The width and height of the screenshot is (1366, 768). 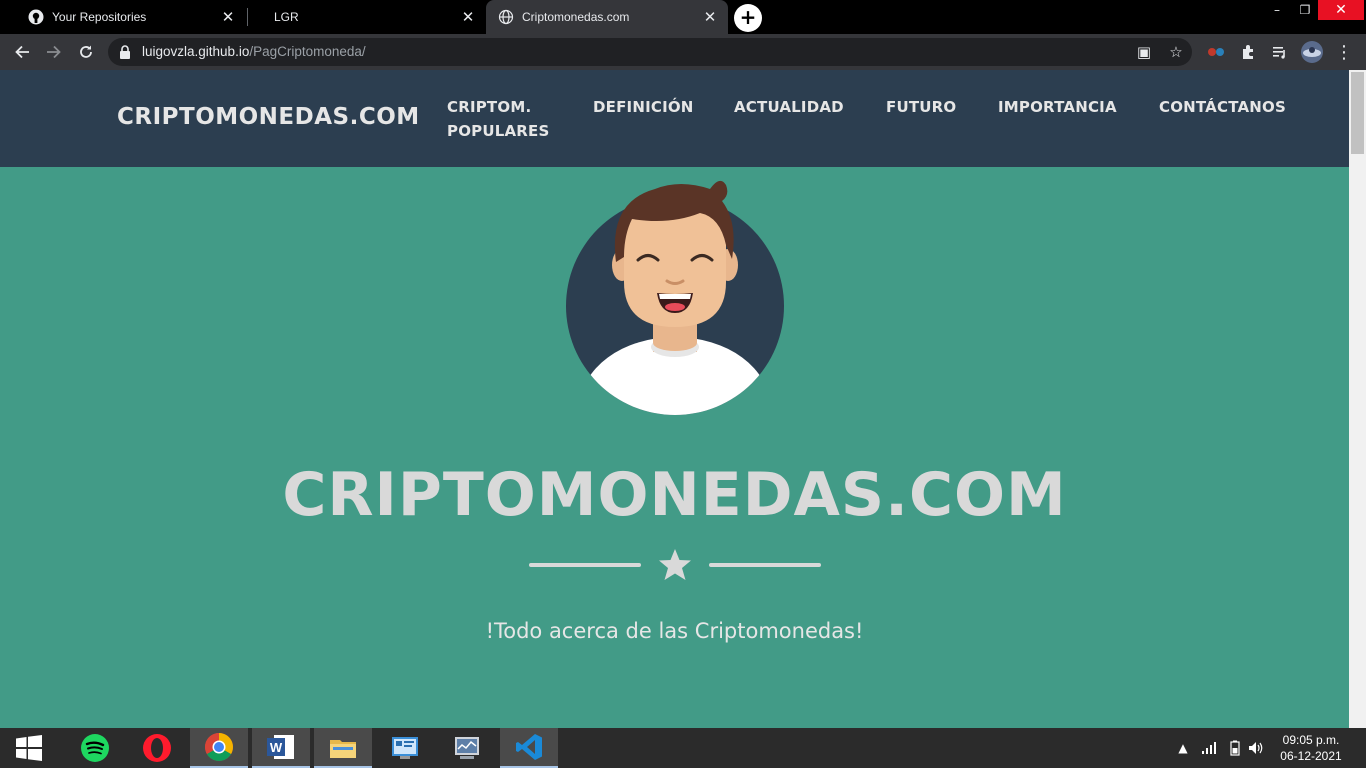 I want to click on system-clock: 09:05 p.m. 06-12-2021, so click(x=1311, y=748).